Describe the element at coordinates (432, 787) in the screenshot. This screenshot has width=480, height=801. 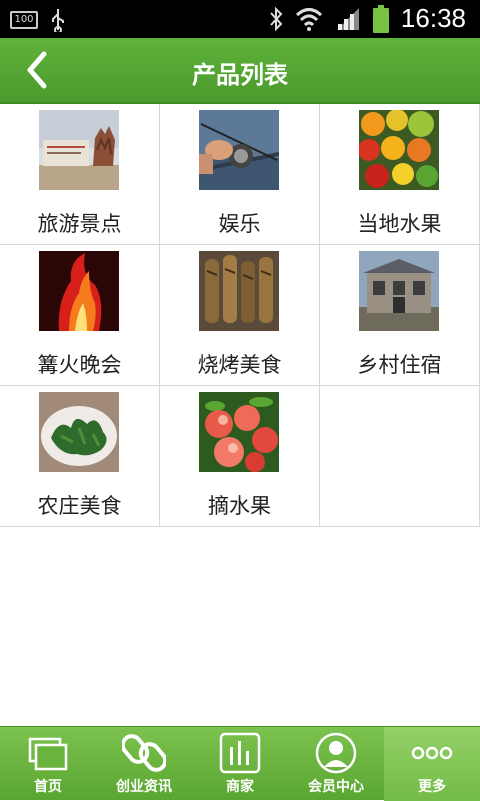
I see `tab-label: 更多` at that location.